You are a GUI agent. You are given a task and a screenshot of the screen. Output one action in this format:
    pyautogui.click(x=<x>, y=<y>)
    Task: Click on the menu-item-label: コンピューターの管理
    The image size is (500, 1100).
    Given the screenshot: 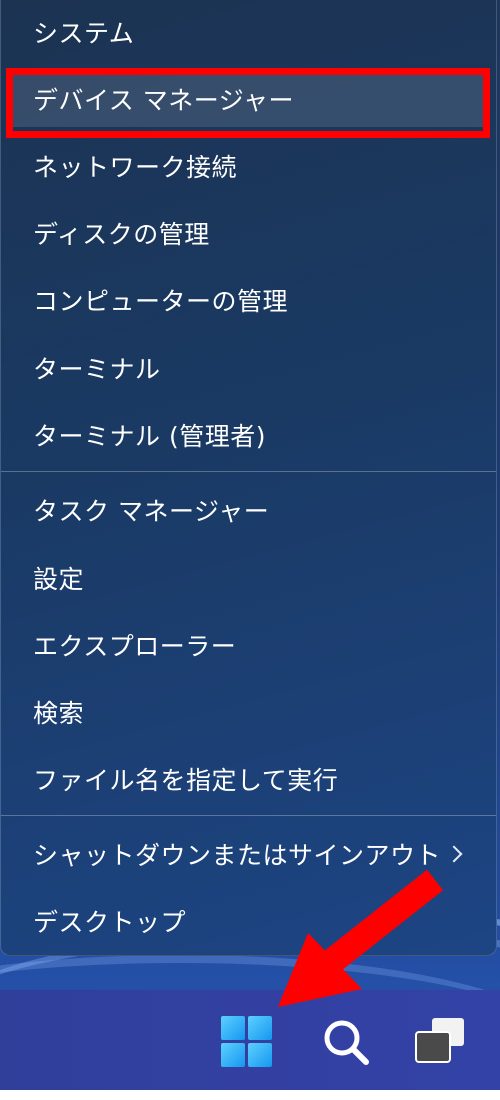 What is the action you would take?
    pyautogui.click(x=161, y=301)
    